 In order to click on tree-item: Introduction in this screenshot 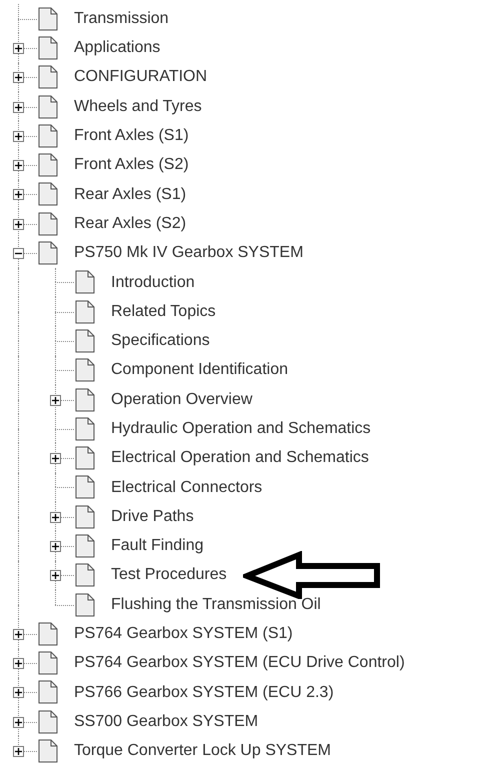, I will do `click(153, 283)`.